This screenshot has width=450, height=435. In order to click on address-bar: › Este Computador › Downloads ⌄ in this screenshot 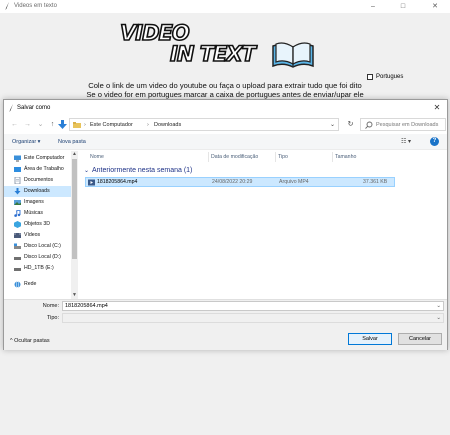, I will do `click(204, 124)`.